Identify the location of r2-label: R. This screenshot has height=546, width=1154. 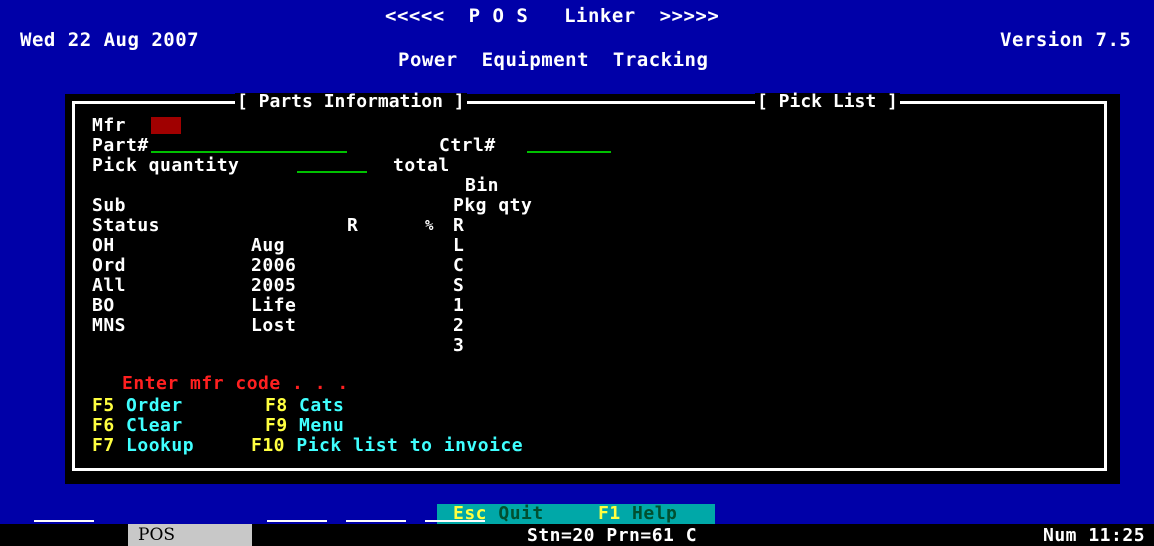
(459, 225).